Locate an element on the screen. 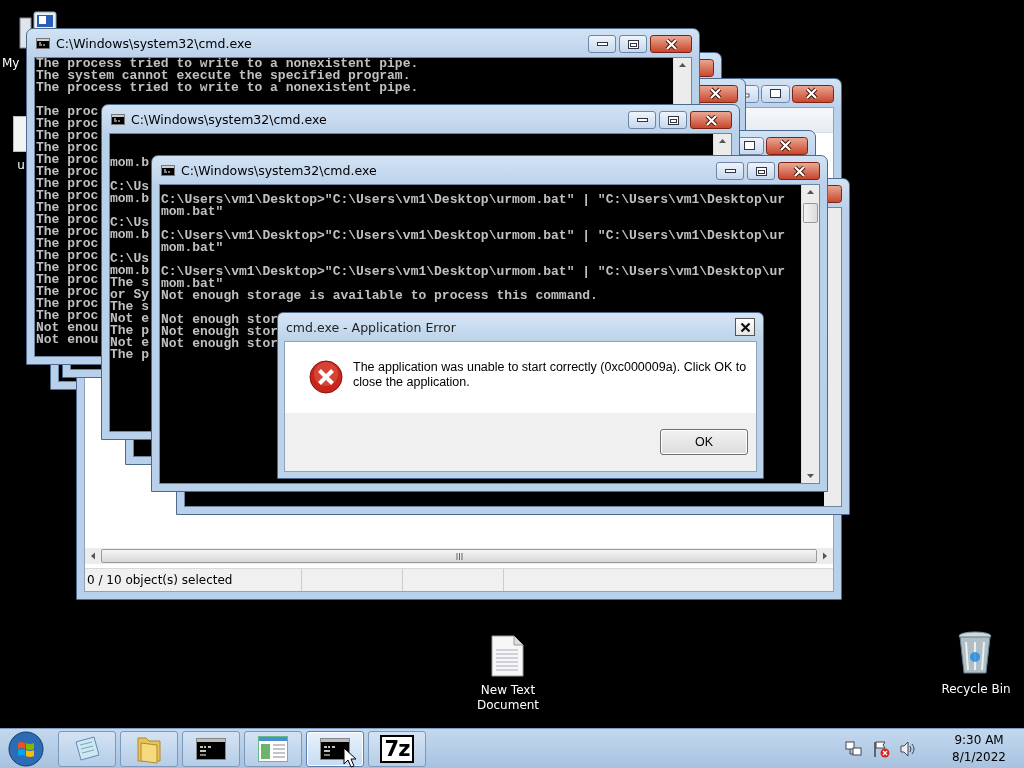 The image size is (1024, 768). status-text: 0 / 10 object(s) selected is located at coordinates (160, 580).